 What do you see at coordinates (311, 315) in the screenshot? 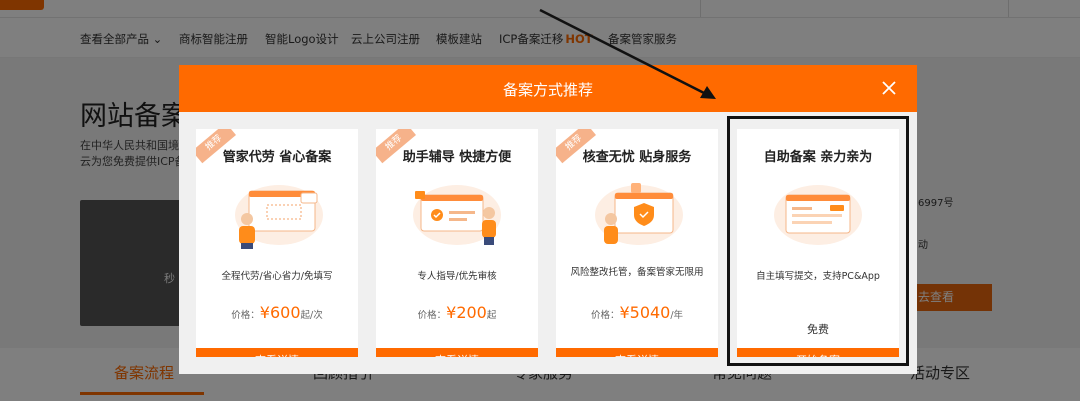
I see `price-unit: 起/次` at bounding box center [311, 315].